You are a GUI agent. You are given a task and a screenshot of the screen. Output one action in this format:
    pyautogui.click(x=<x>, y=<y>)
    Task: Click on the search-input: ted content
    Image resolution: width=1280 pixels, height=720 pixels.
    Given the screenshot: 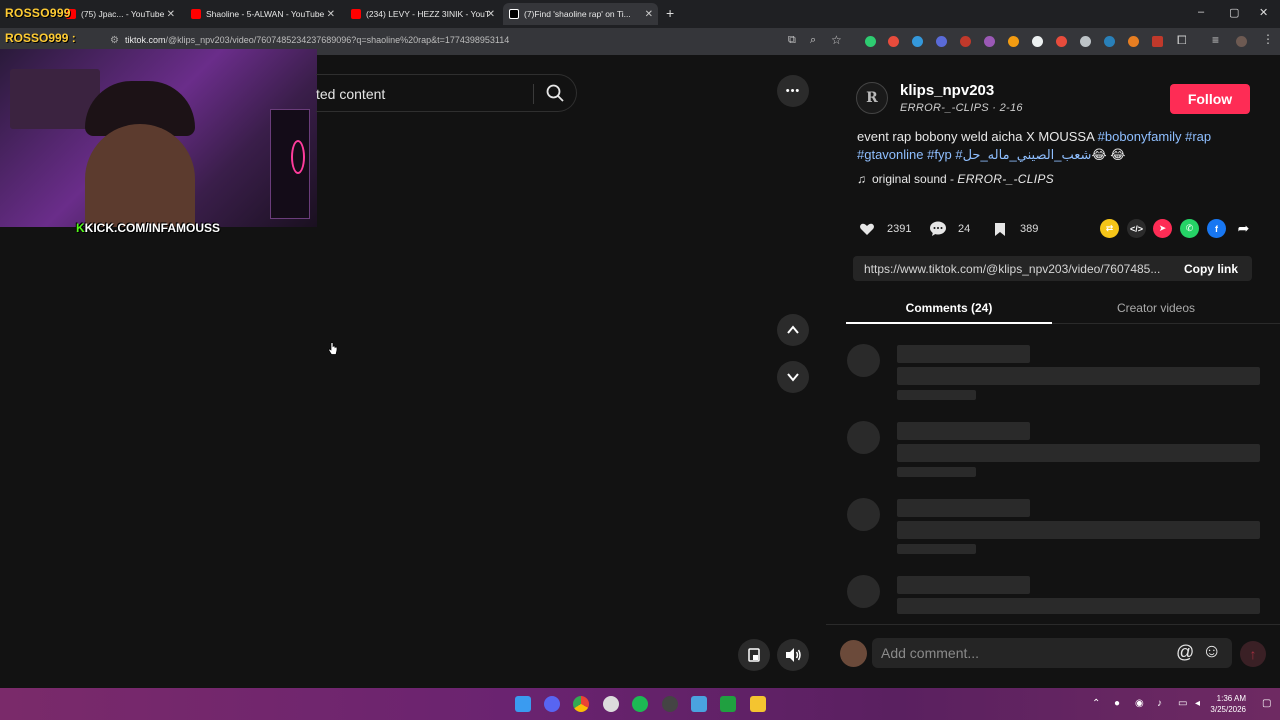 What is the action you would take?
    pyautogui.click(x=350, y=94)
    